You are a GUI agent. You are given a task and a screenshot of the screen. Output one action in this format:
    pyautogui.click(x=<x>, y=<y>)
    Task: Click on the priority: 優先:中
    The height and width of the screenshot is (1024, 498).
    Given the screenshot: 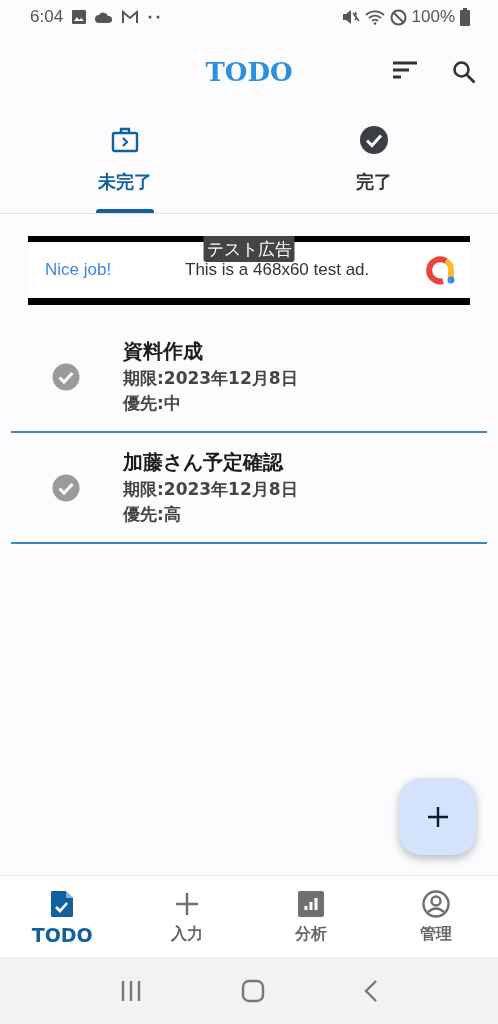 What is the action you would take?
    pyautogui.click(x=152, y=403)
    